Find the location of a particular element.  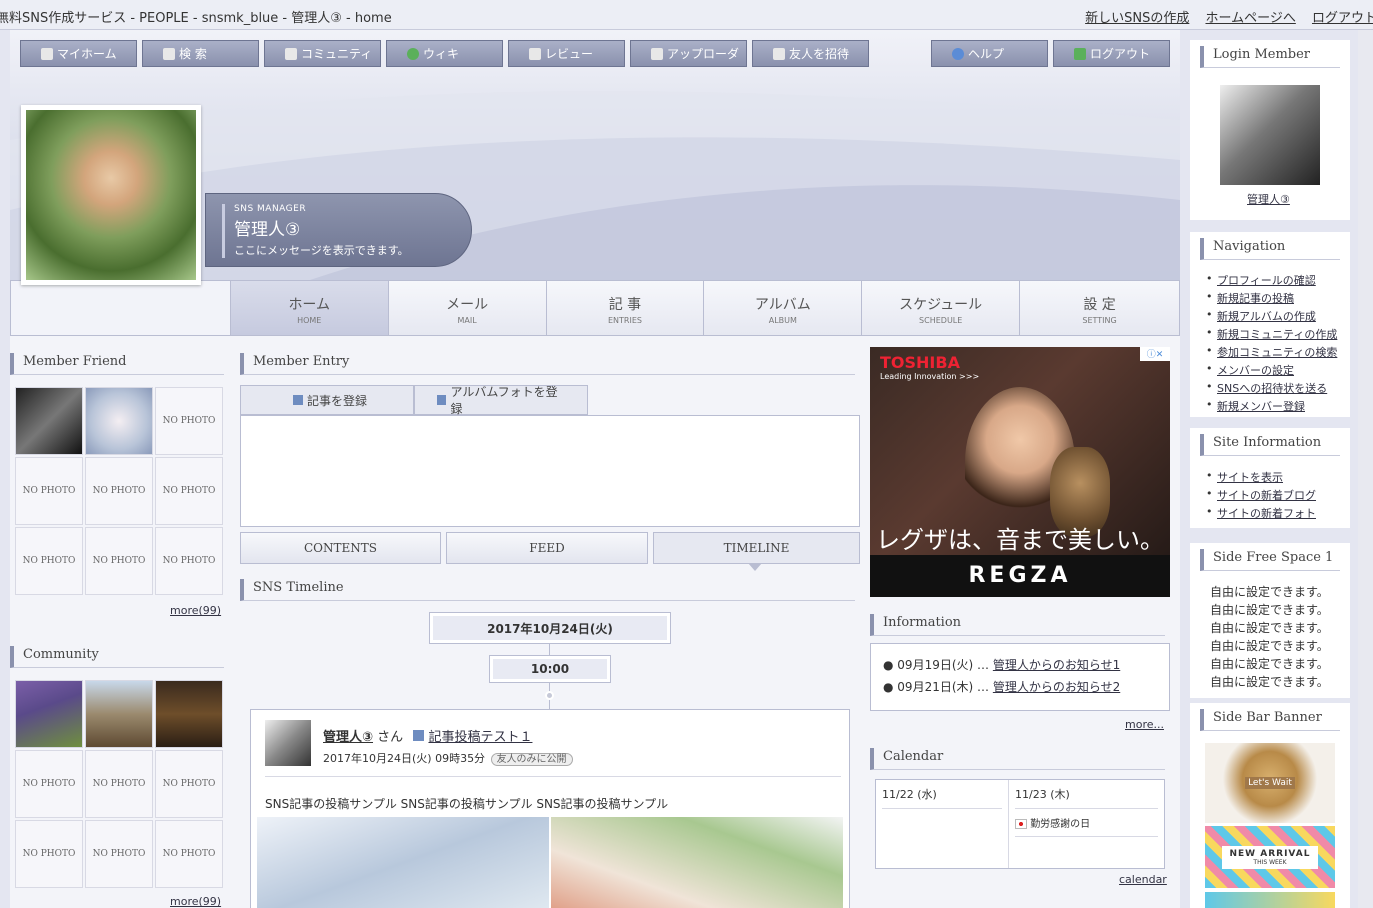

nav-invite-button: 友人を招待 is located at coordinates (810, 53).